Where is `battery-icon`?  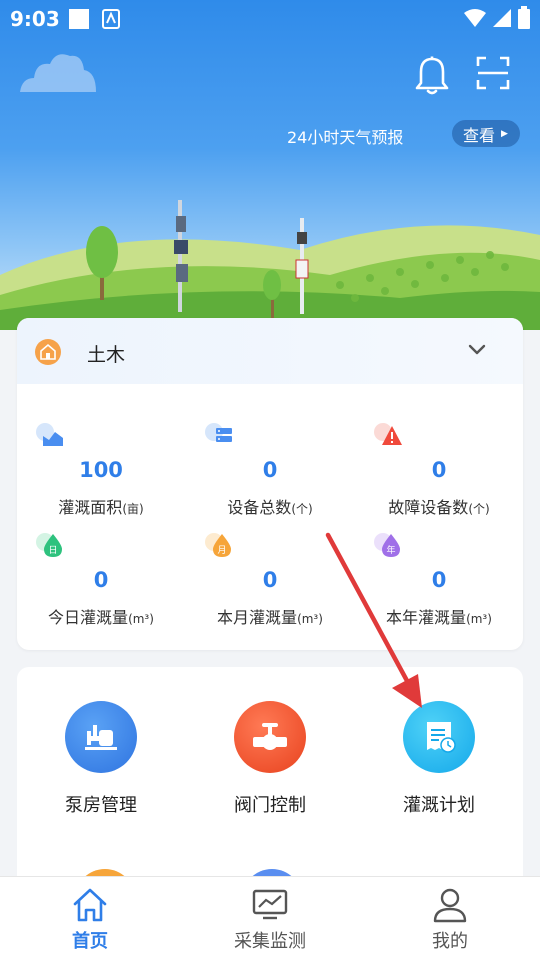 battery-icon is located at coordinates (524, 20).